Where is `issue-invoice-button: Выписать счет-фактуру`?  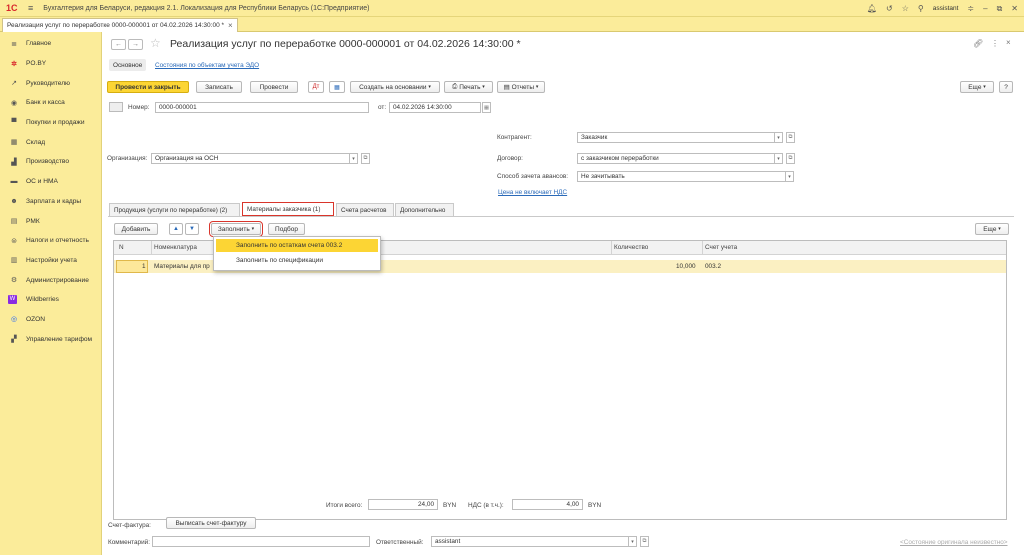 issue-invoice-button: Выписать счет-фактуру is located at coordinates (211, 523).